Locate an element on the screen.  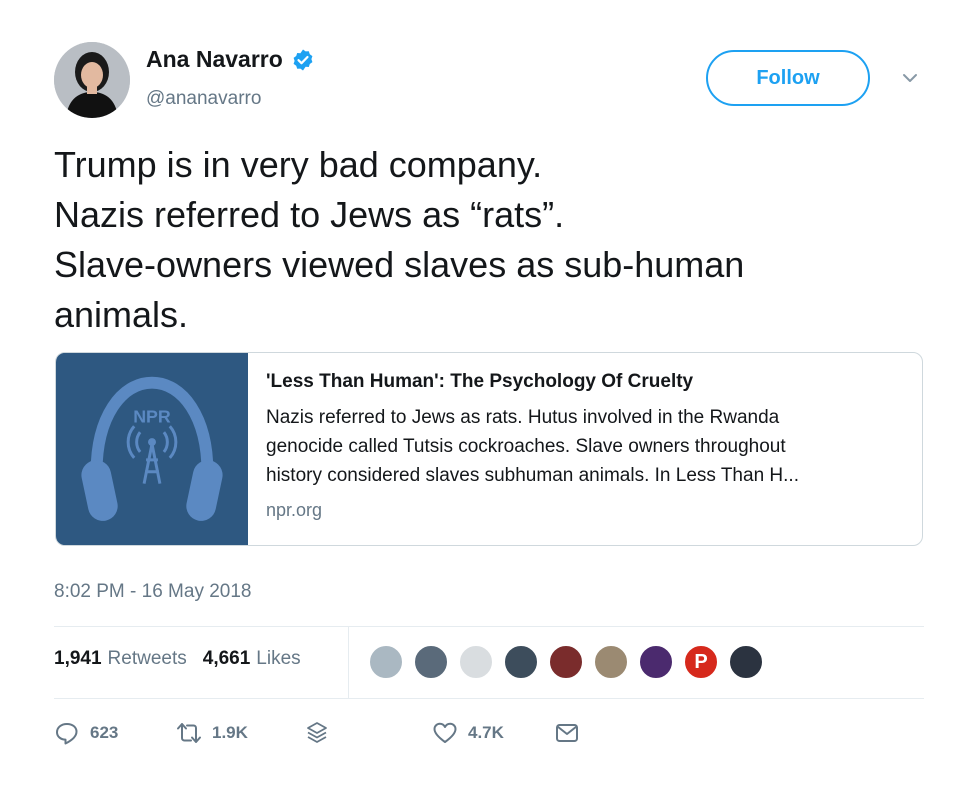
retweet-action: 1.9K is located at coordinates (212, 733).